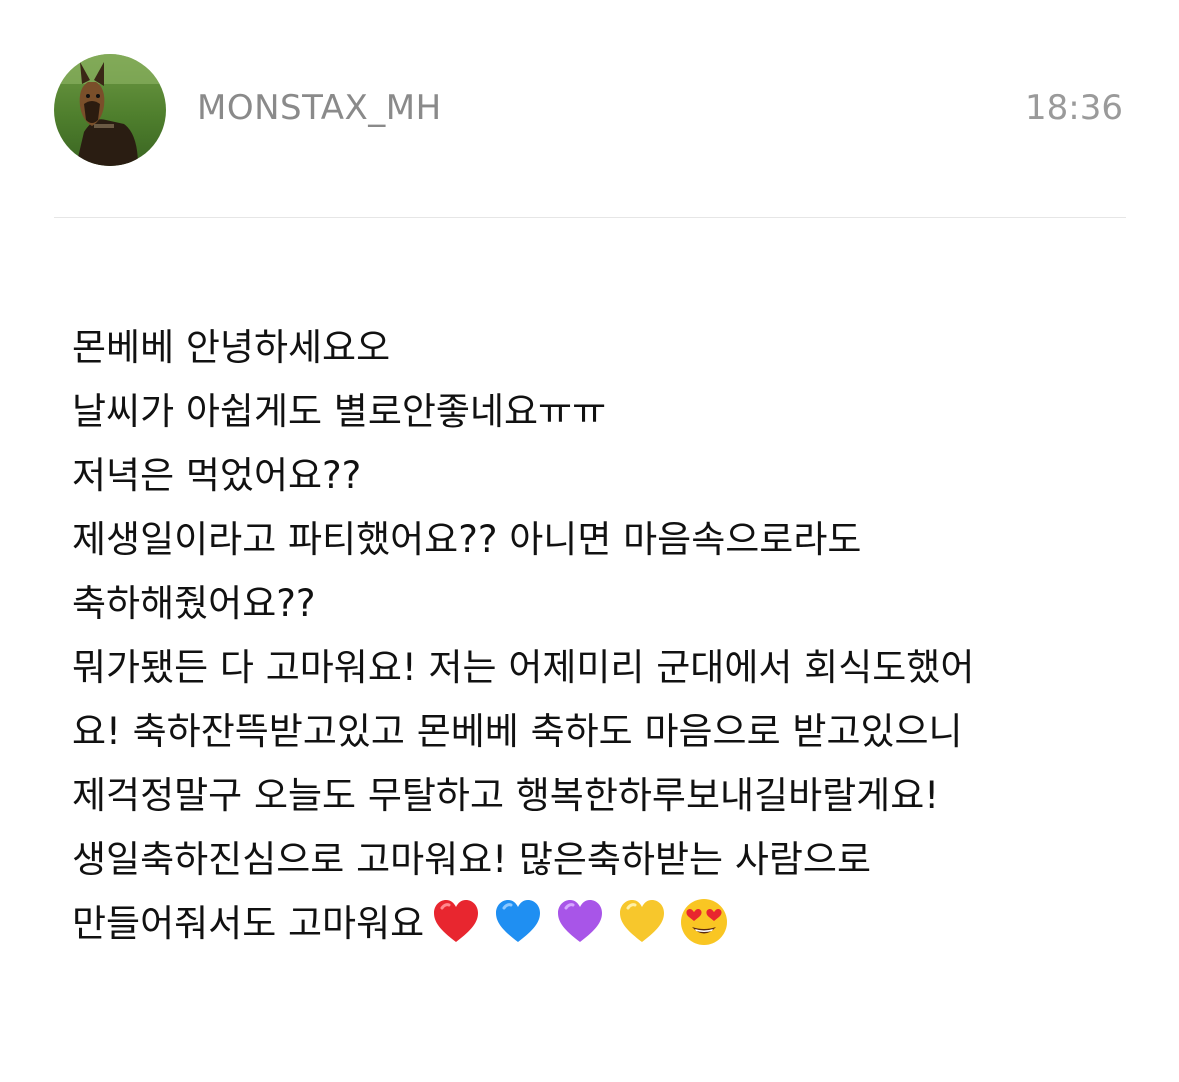 This screenshot has height=1082, width=1179. I want to click on message-line: 몬베베 안녕하세요오, so click(231, 347).